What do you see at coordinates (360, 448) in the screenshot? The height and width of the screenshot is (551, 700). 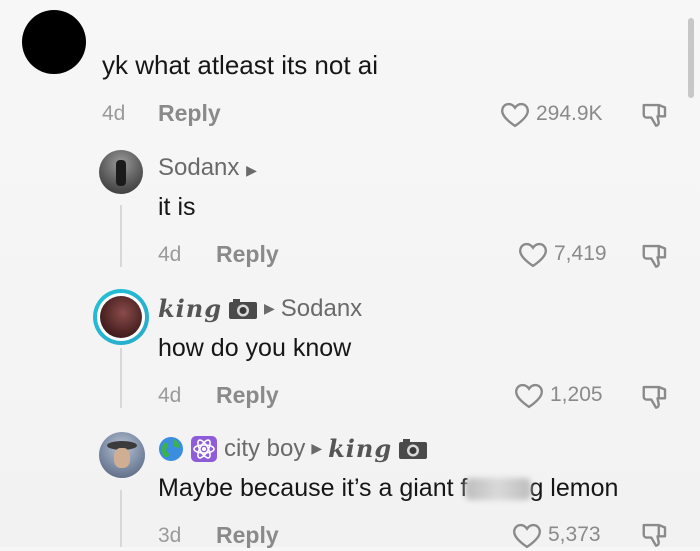 I see `reply-to-name: king` at bounding box center [360, 448].